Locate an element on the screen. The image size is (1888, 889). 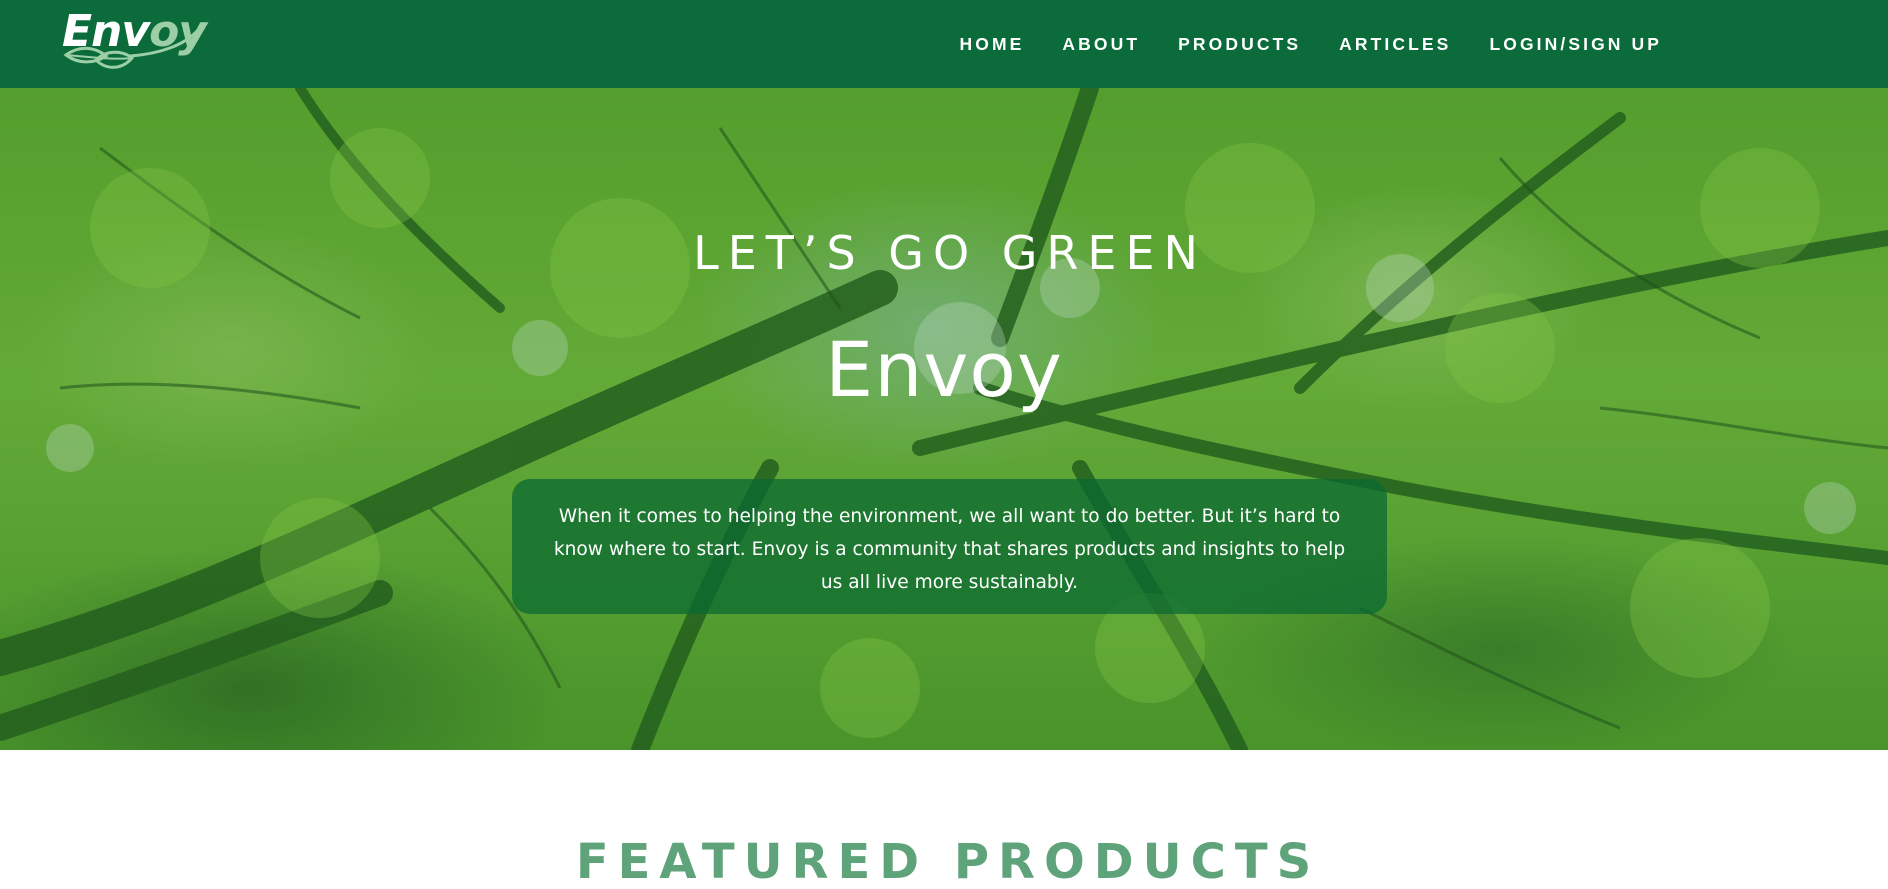
nav-products: PRODUCTS is located at coordinates (1239, 44).